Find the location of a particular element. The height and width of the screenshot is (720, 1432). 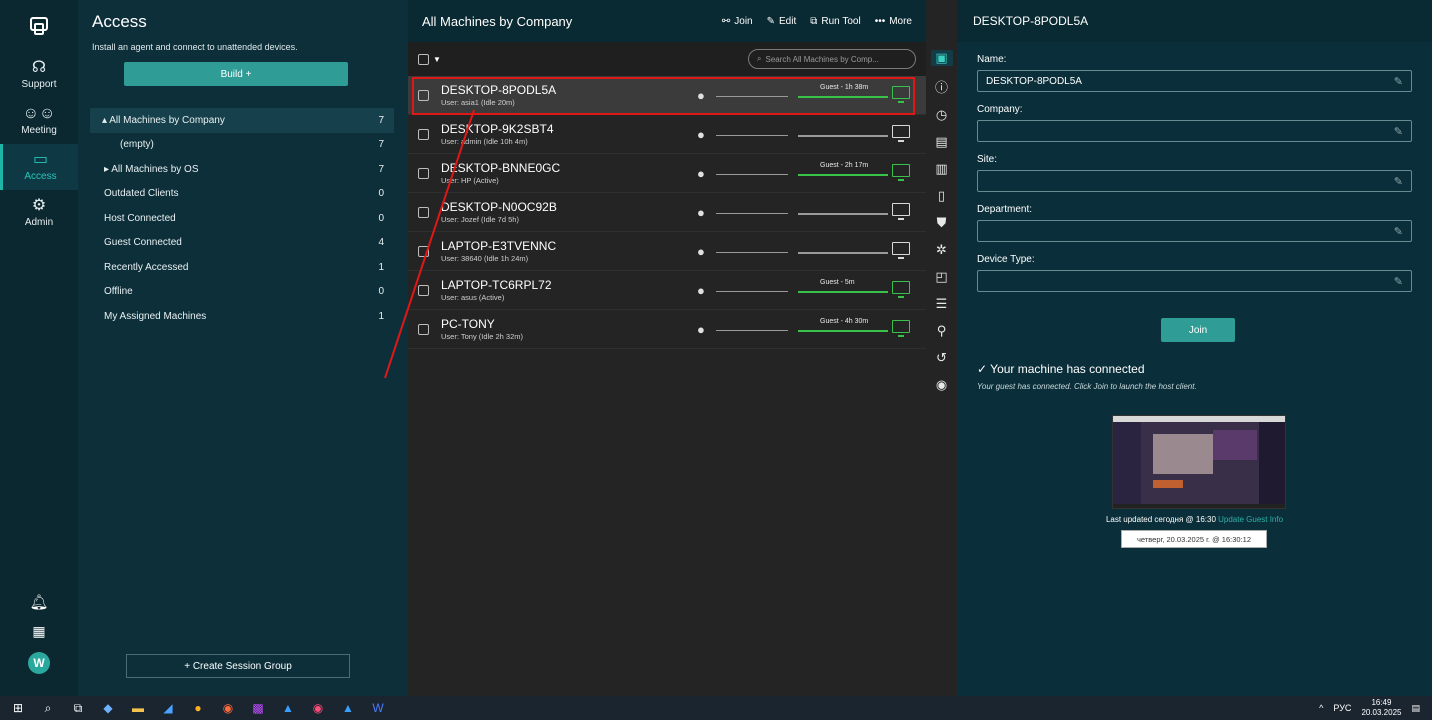

desktop-tab-icon: ▣ is located at coordinates (941, 58).